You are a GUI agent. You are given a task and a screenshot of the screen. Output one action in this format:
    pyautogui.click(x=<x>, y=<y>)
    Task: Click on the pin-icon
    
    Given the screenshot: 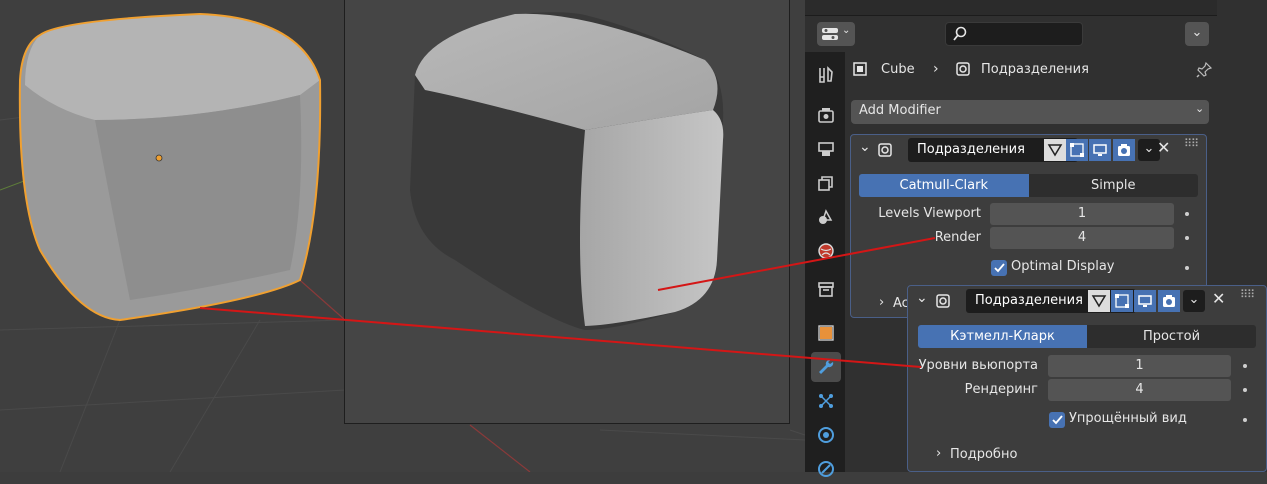 What is the action you would take?
    pyautogui.click(x=1204, y=70)
    